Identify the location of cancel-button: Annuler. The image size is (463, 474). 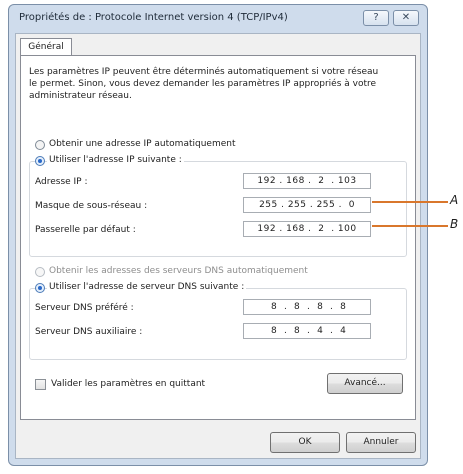
(381, 442).